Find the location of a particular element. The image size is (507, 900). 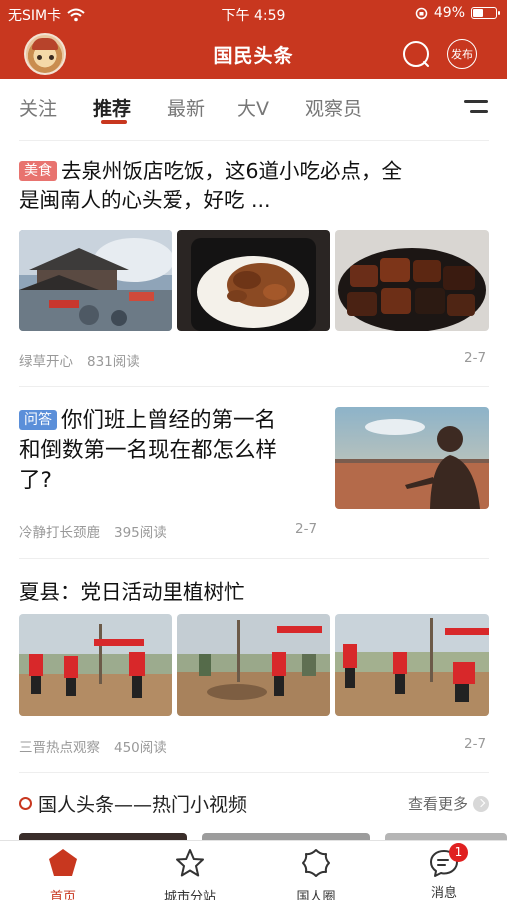

section-title: 国人头条——热门小视频 is located at coordinates (143, 805).